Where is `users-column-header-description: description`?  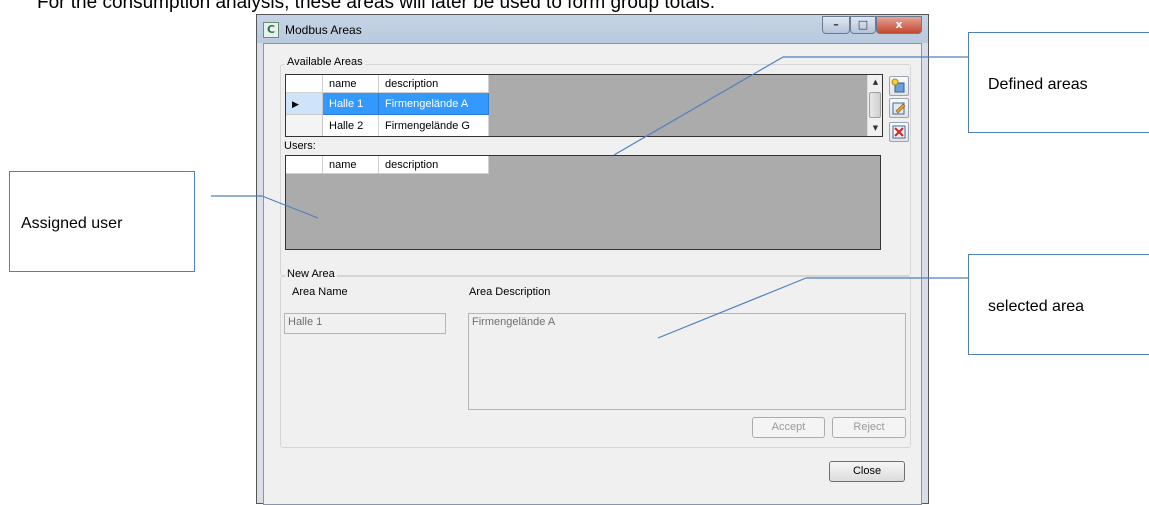
users-column-header-description: description is located at coordinates (434, 165).